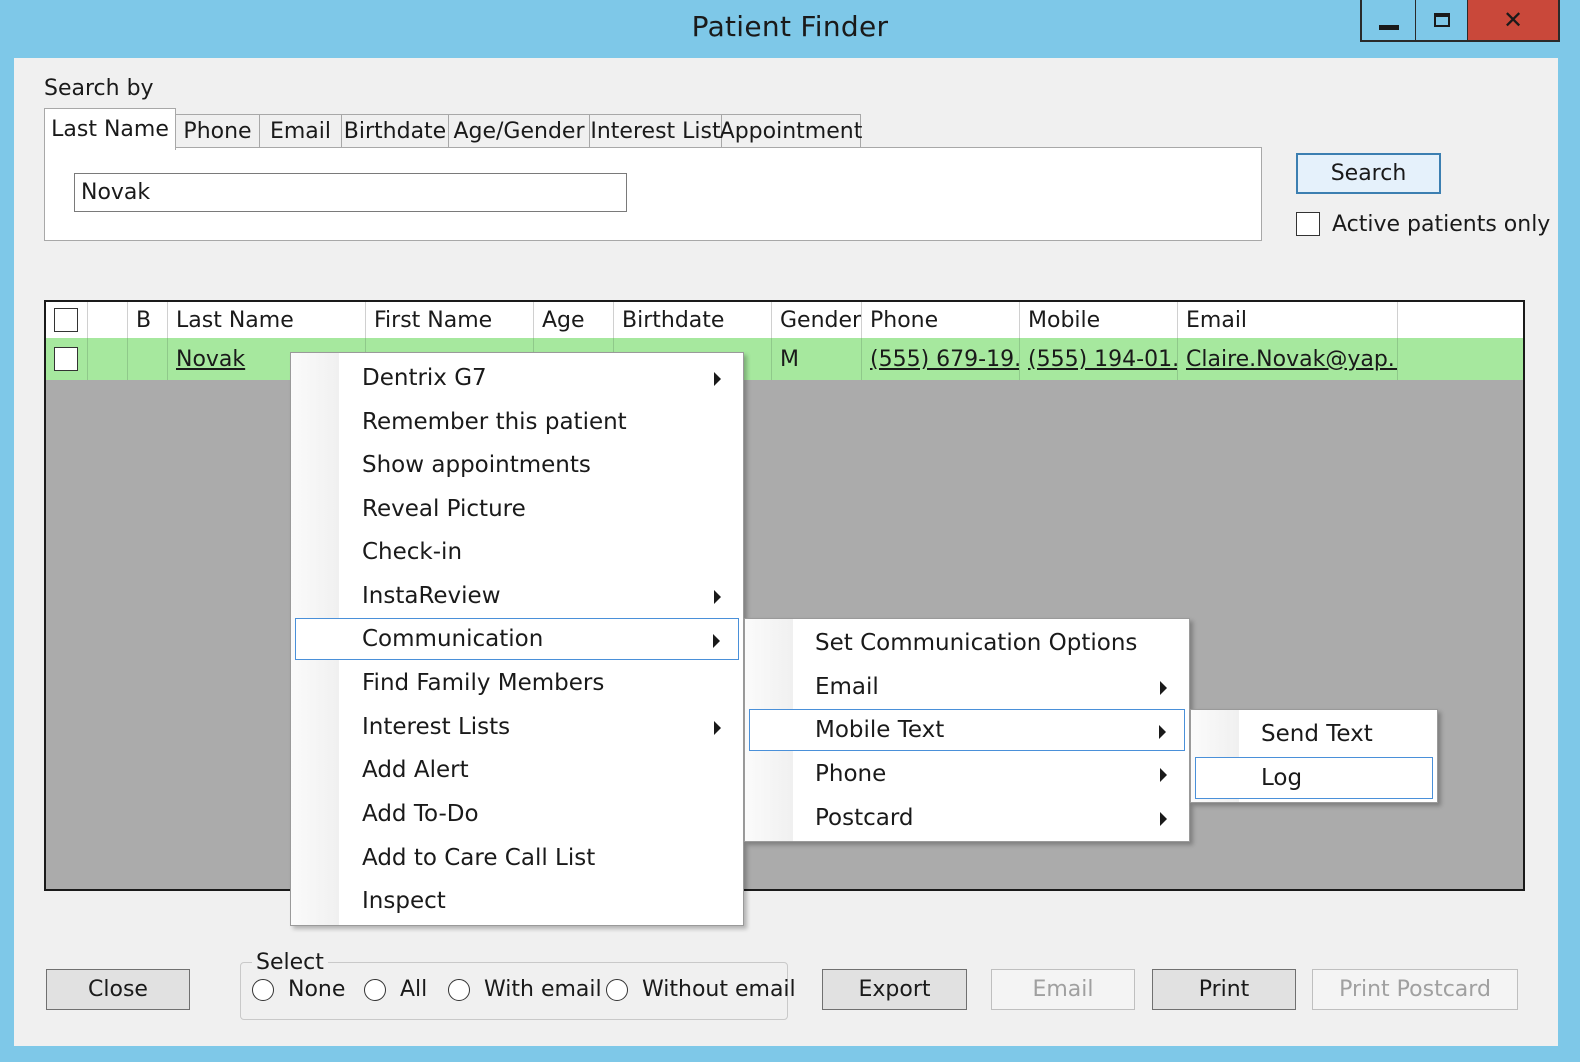 The height and width of the screenshot is (1062, 1580). I want to click on menu-item-label: Add To-Do, so click(420, 814).